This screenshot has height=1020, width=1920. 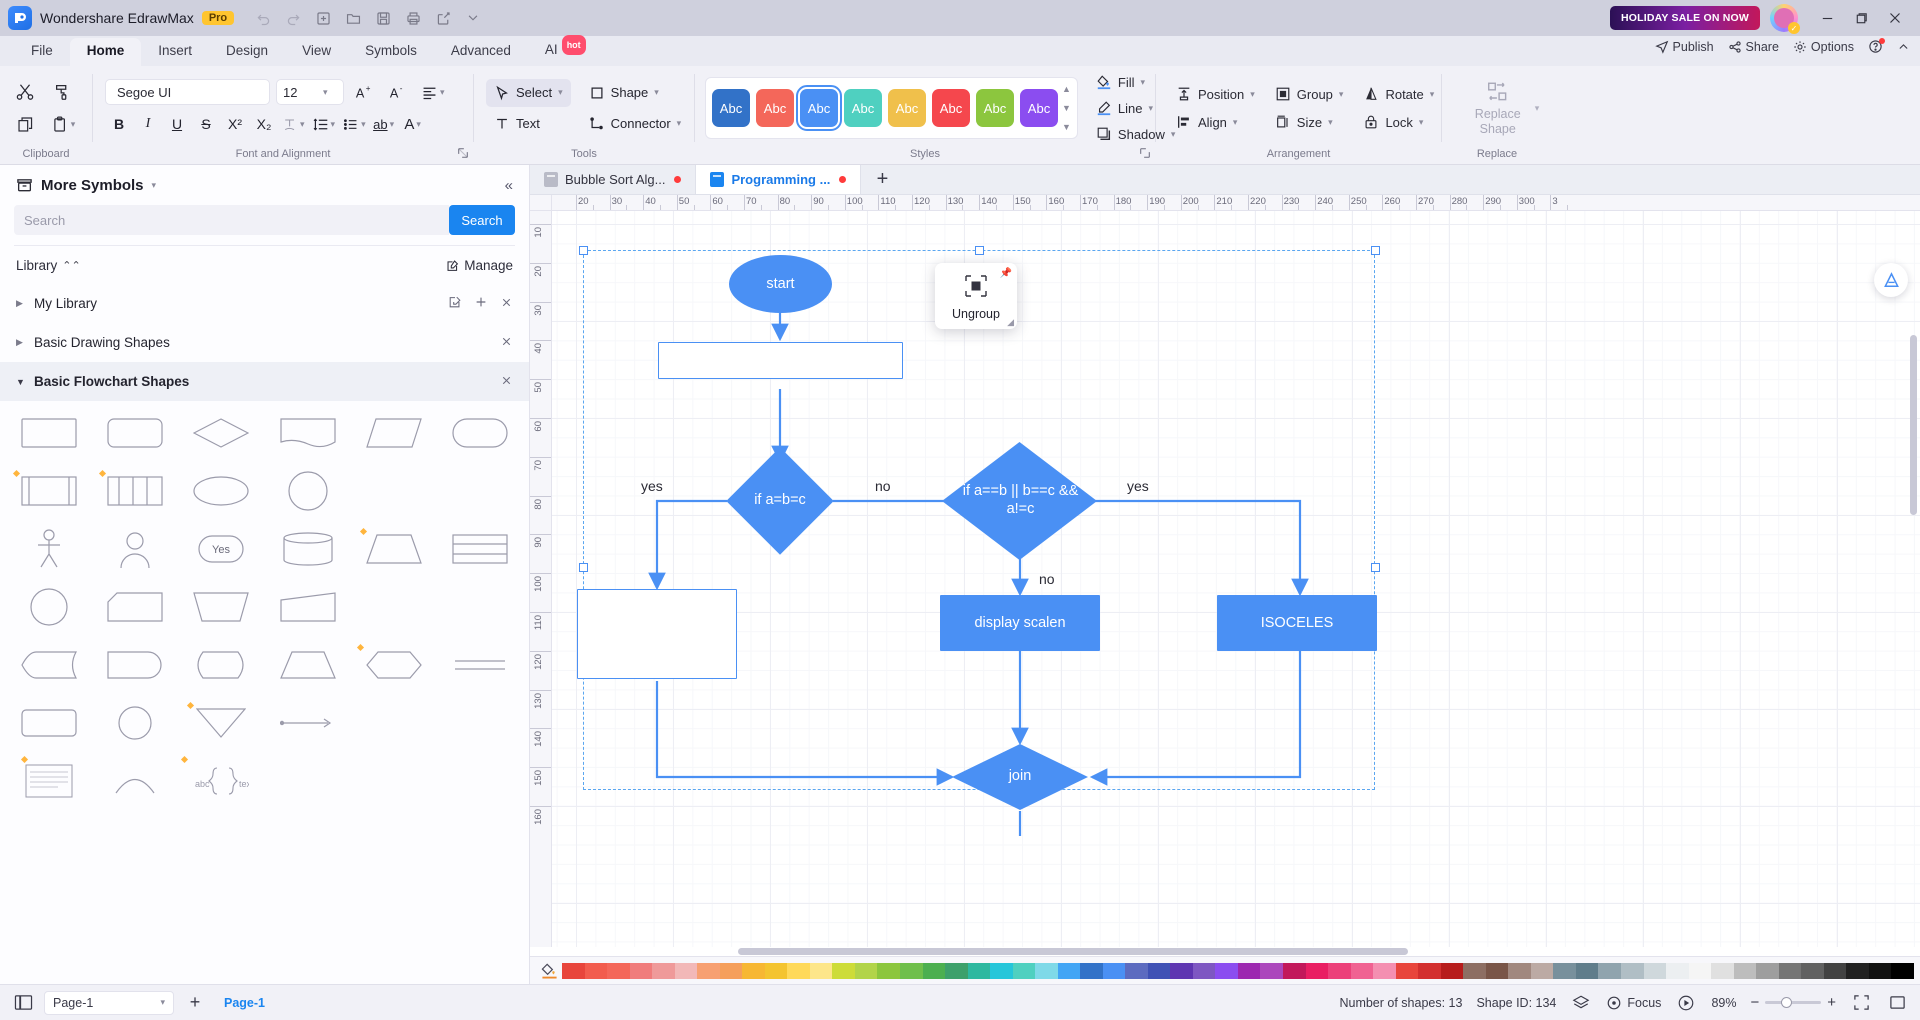 I want to click on menu-tab-design: Design, so click(x=247, y=52).